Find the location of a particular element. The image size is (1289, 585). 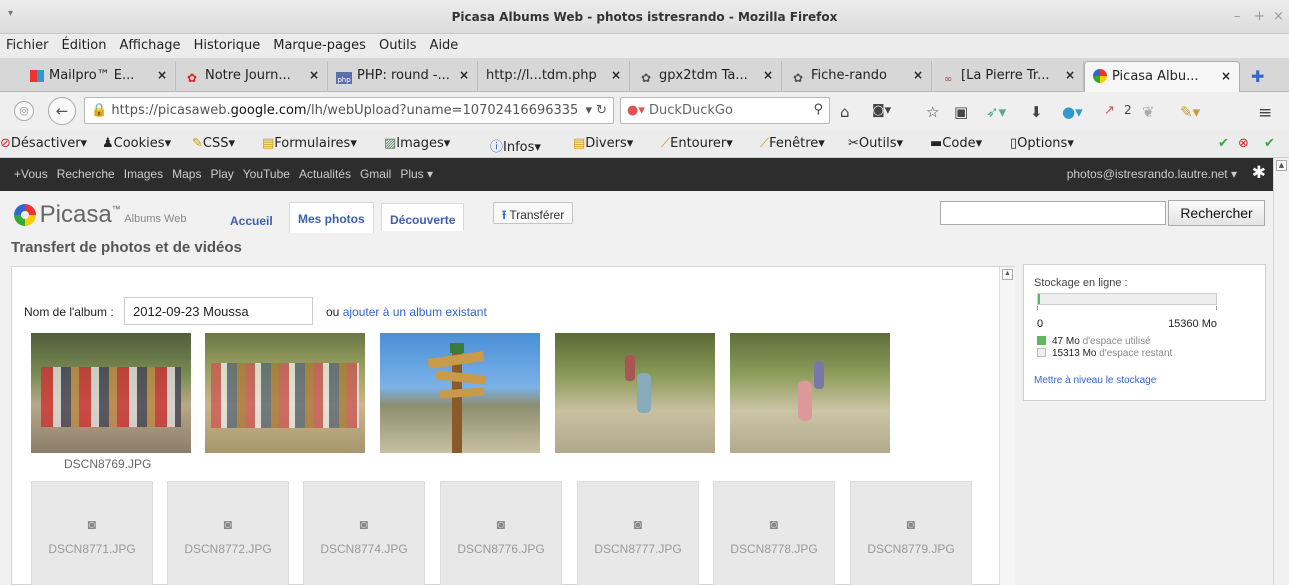

upload-placeholder: ◙ DSCN8778.JPG is located at coordinates (774, 533).